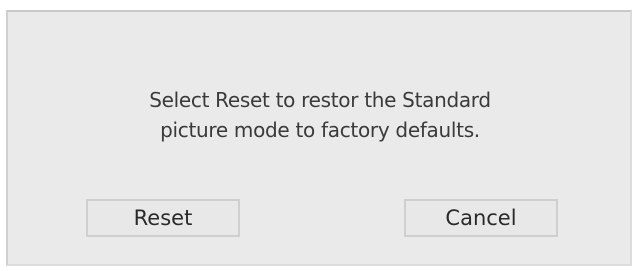  Describe the element at coordinates (320, 130) in the screenshot. I see `dialog-message-line-2: picture mode to factory defaults.` at that location.